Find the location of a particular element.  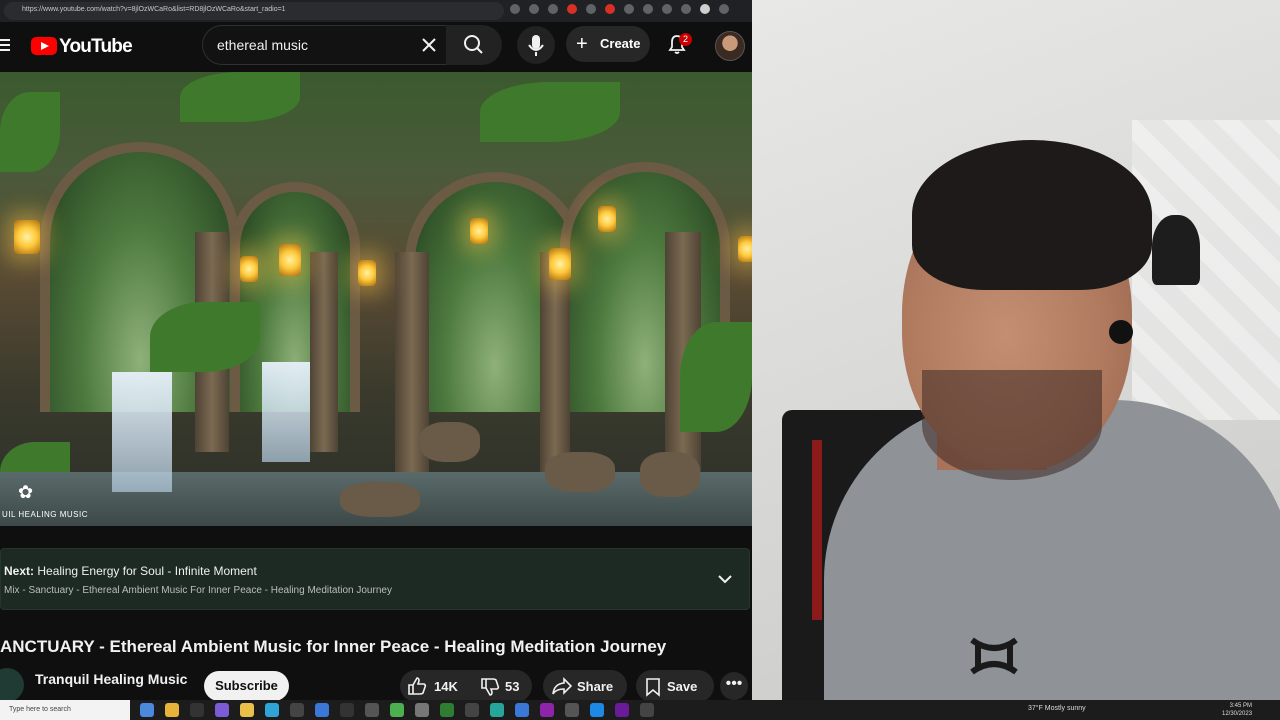

share-label: Share is located at coordinates (595, 686).